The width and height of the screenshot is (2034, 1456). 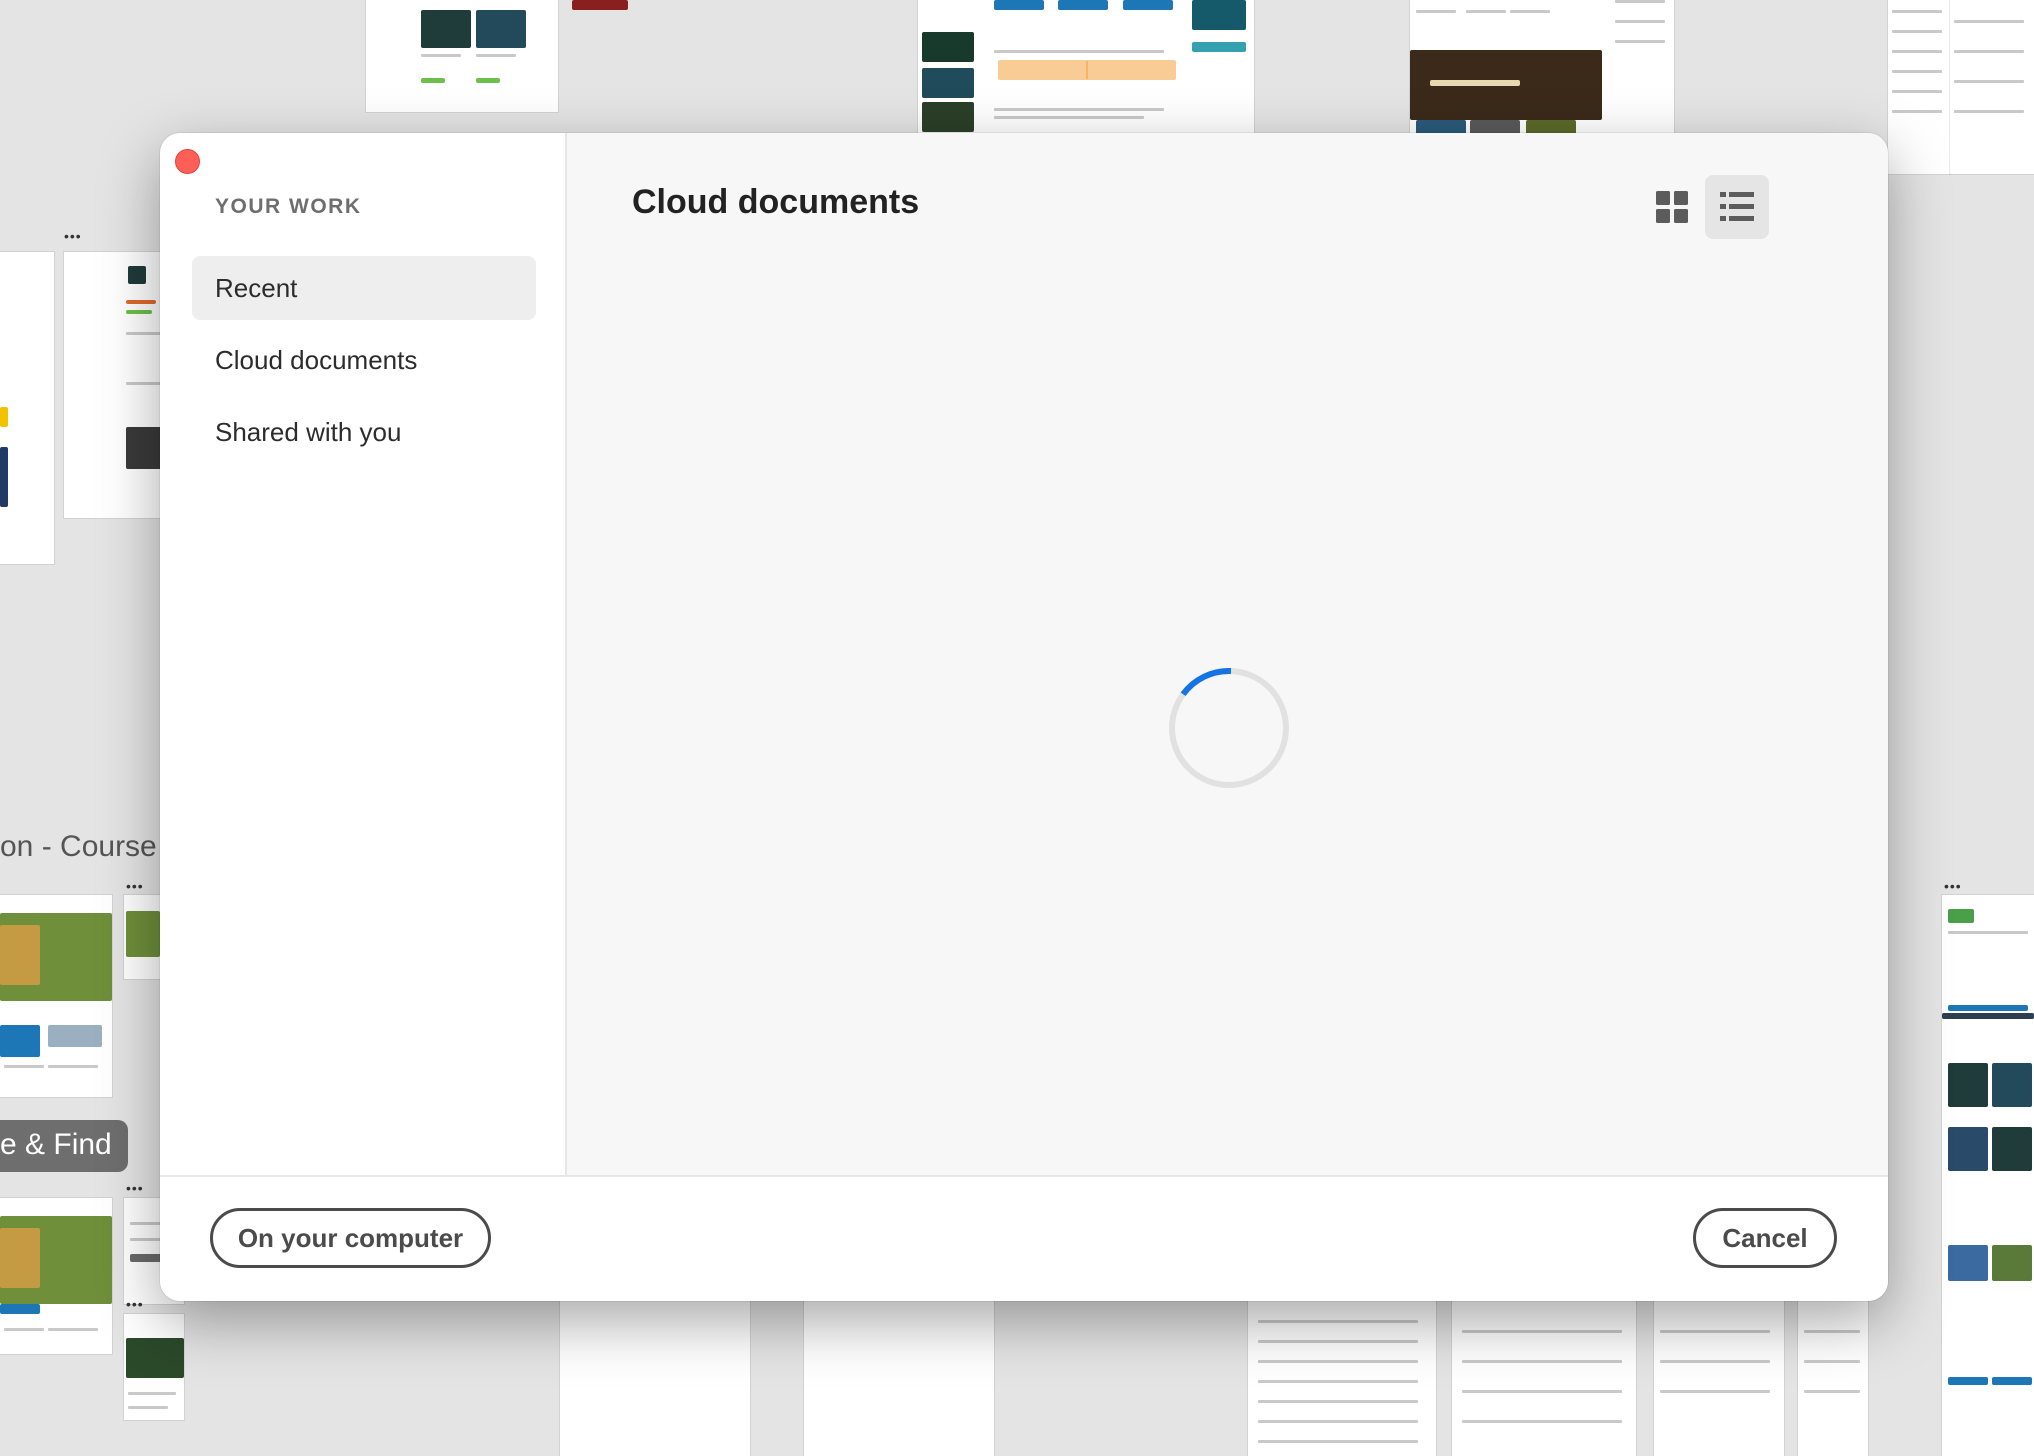 I want to click on sidebar-item-label: Recent, so click(x=256, y=287).